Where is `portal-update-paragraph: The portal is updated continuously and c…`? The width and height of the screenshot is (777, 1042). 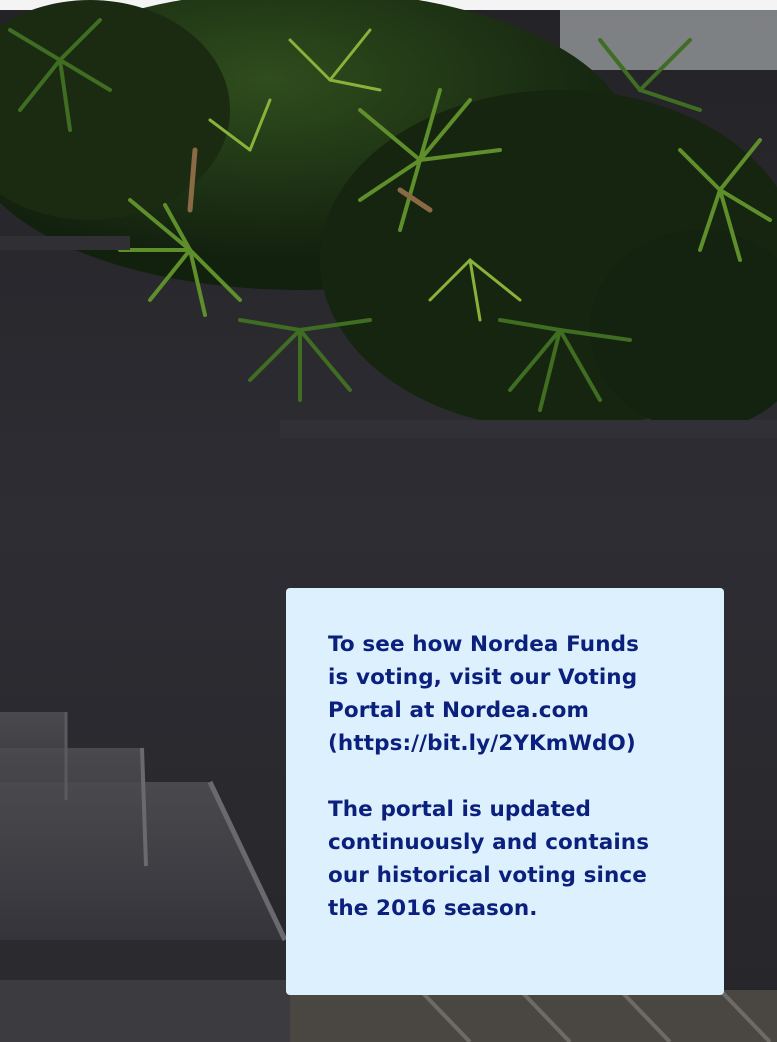
portal-update-paragraph: The portal is updated continuously and c… is located at coordinates (489, 859).